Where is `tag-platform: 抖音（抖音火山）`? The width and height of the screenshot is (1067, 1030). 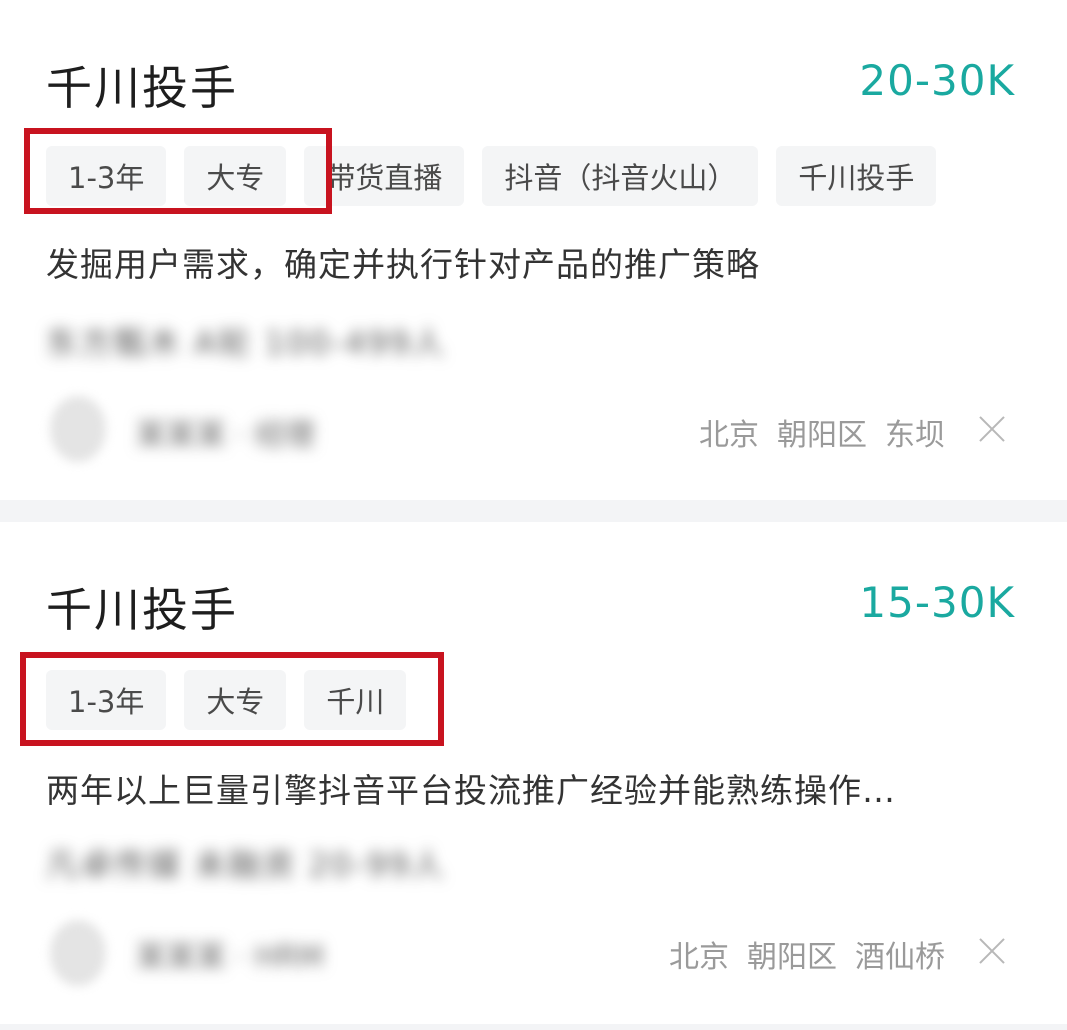 tag-platform: 抖音（抖音火山） is located at coordinates (620, 176).